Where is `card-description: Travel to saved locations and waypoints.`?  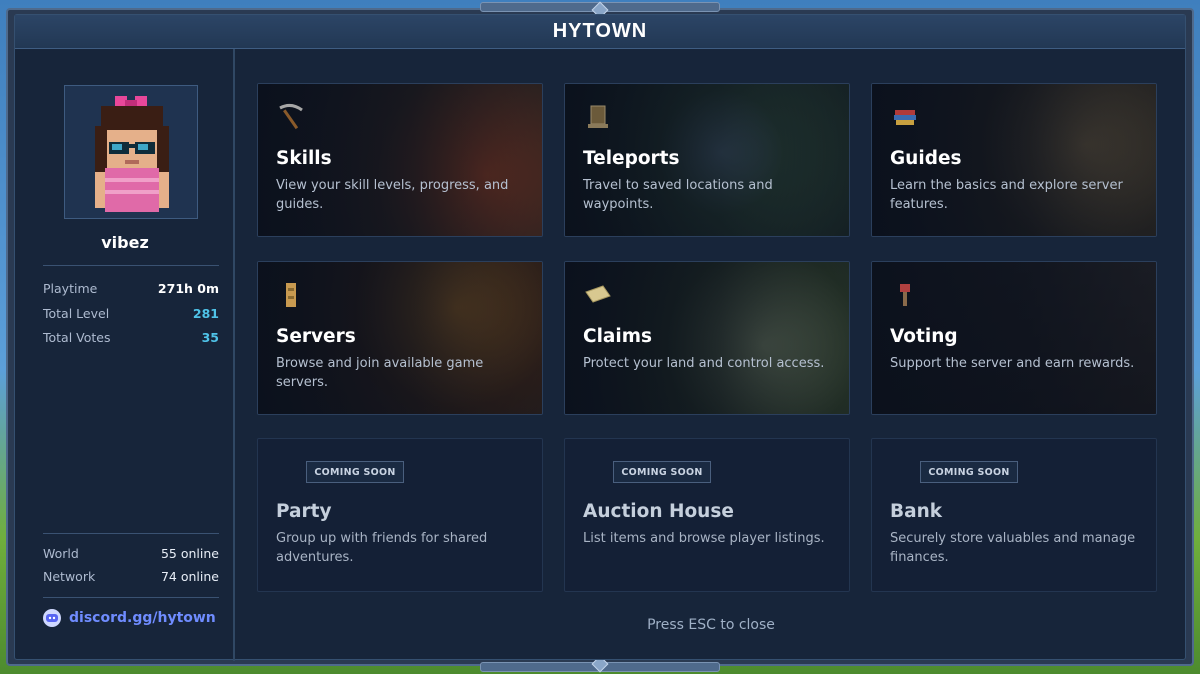
card-description: Travel to saved locations and waypoints. is located at coordinates (678, 195).